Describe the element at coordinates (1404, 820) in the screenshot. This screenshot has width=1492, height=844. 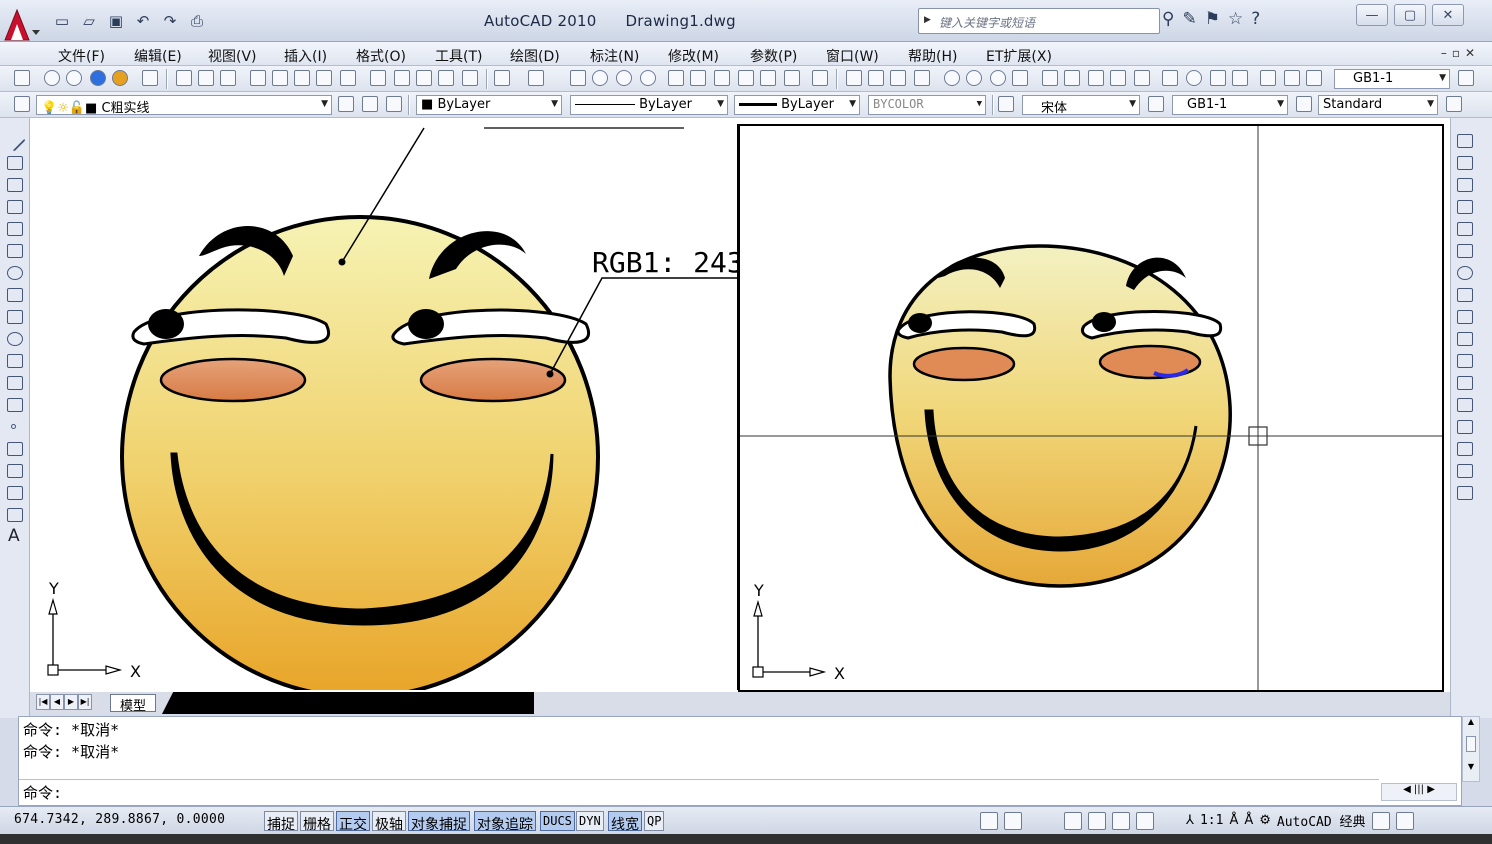
I see `clean-screen-icon` at that location.